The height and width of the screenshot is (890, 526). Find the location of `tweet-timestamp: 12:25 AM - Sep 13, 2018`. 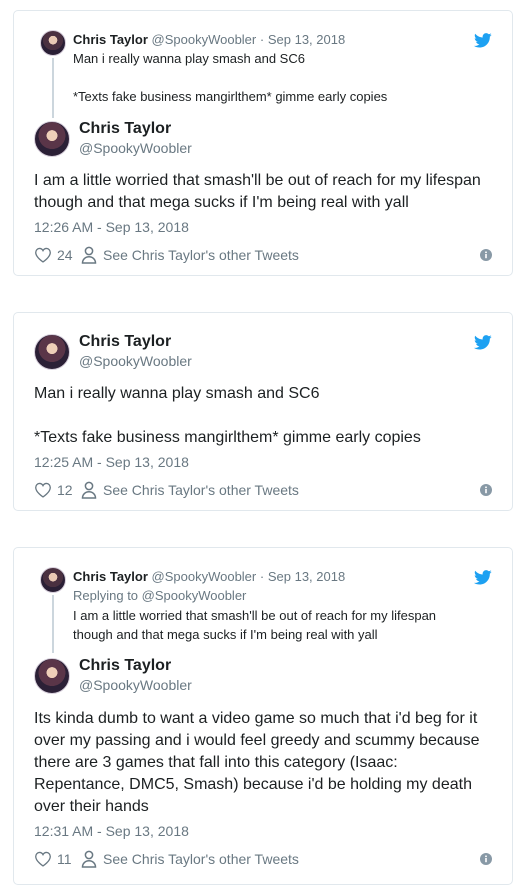

tweet-timestamp: 12:25 AM - Sep 13, 2018 is located at coordinates (111, 462).